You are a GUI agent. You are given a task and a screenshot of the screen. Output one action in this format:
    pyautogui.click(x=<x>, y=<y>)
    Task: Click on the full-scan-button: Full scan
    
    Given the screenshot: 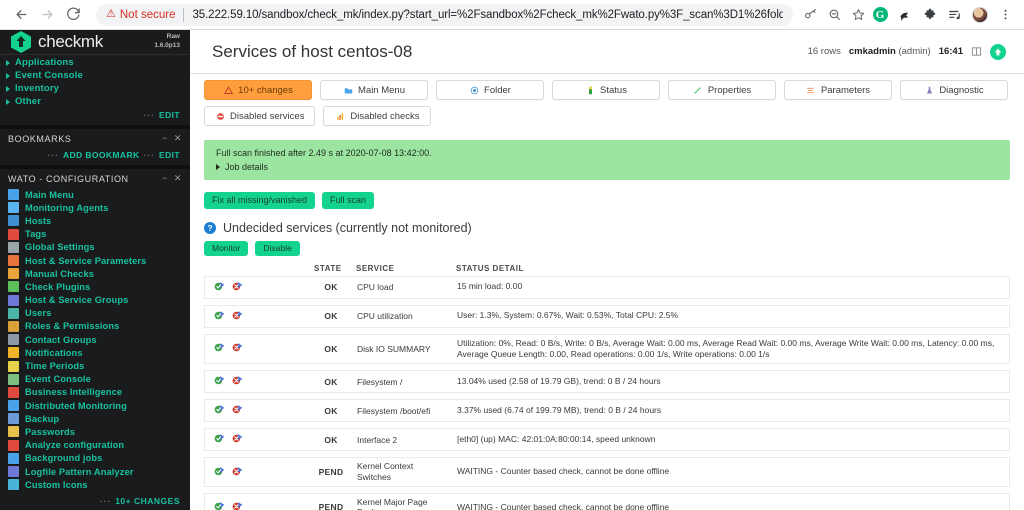 What is the action you would take?
    pyautogui.click(x=348, y=200)
    